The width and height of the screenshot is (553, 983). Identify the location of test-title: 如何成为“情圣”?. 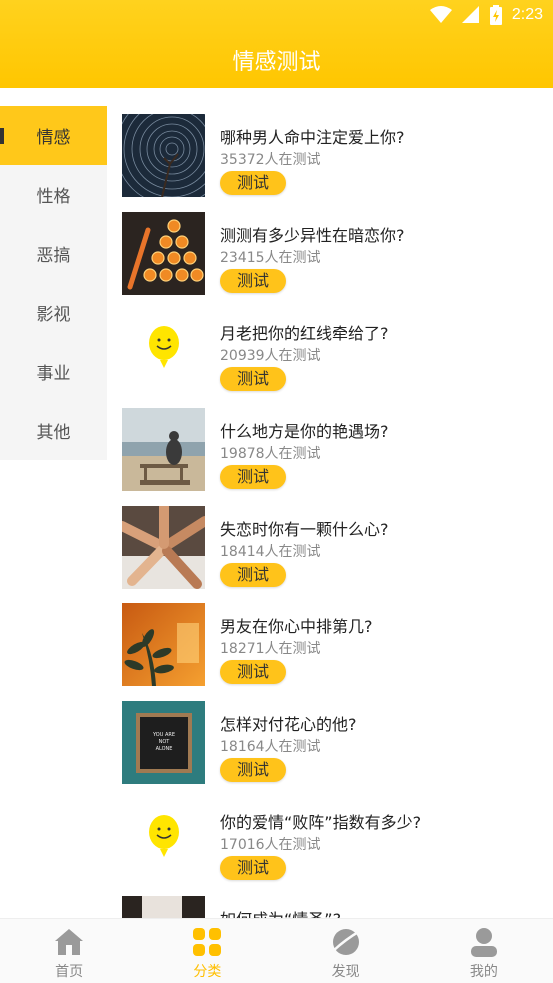
(280, 912).